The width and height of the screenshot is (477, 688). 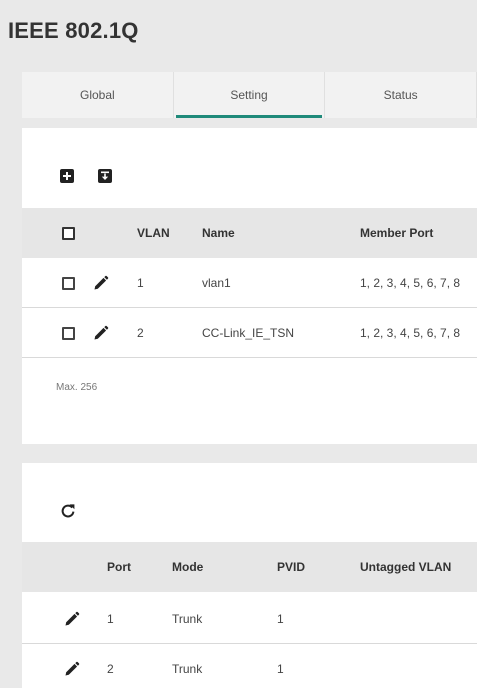 I want to click on refresh-button, so click(x=68, y=511).